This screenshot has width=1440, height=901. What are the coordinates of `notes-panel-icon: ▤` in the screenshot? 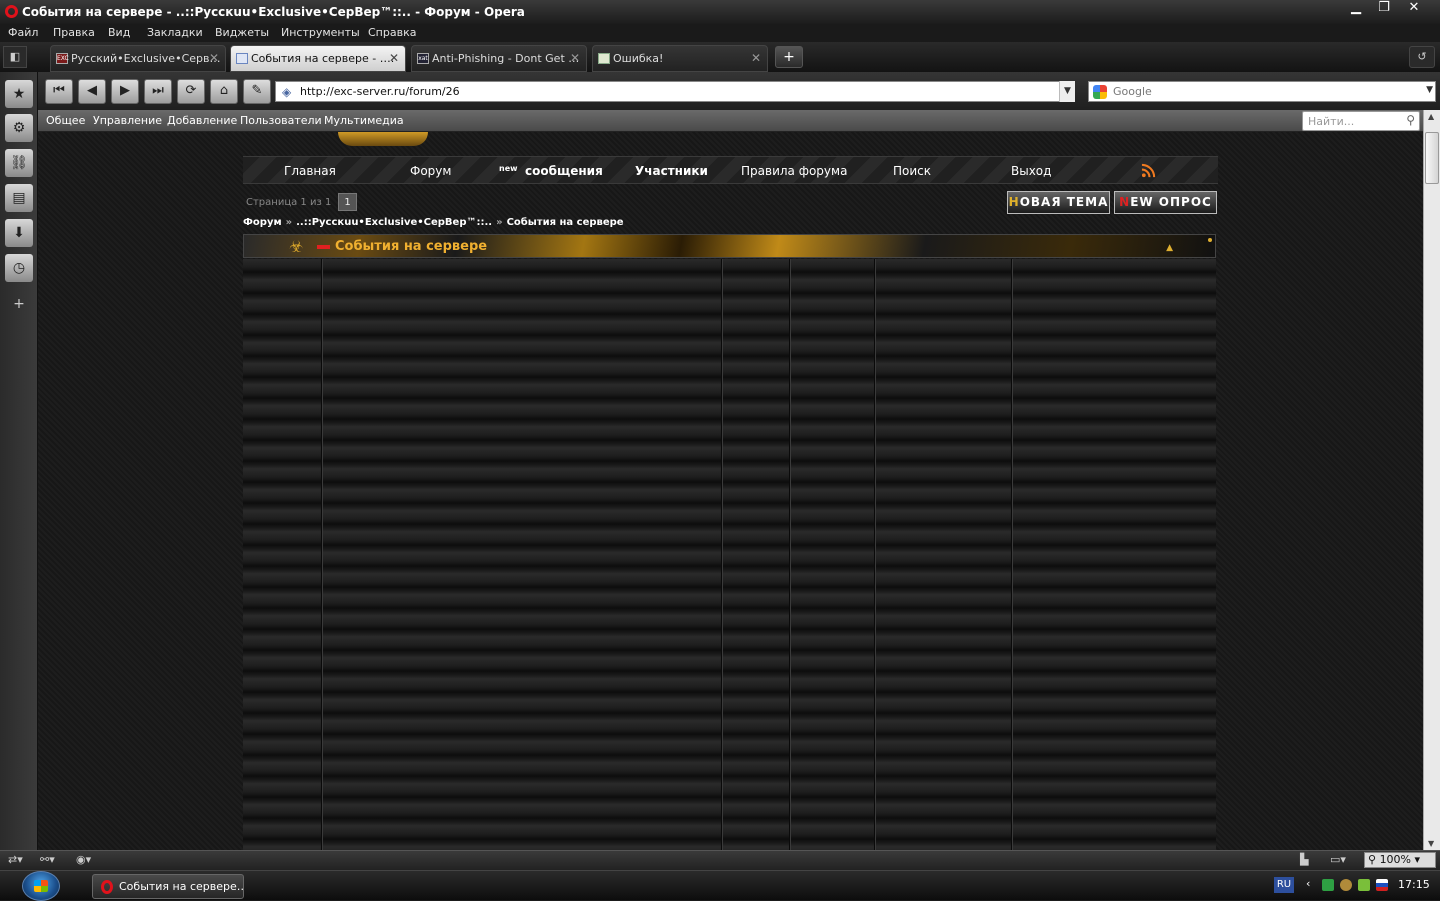 It's located at (19, 198).